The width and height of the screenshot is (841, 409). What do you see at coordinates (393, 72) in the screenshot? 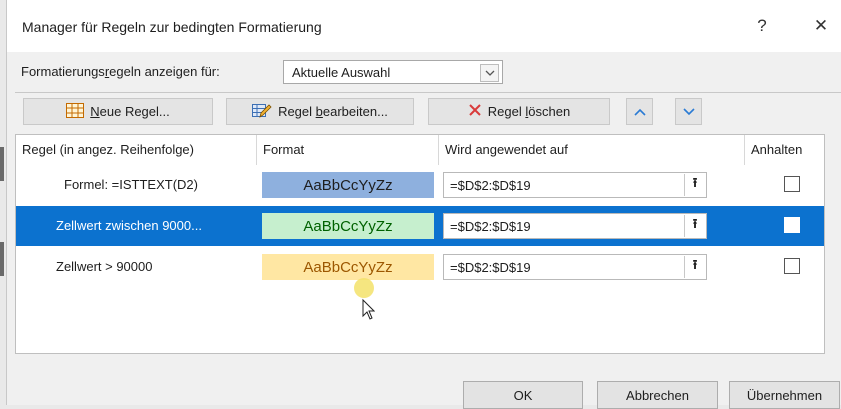
I see `show-rules-for-select: Aktuelle Auswahl` at bounding box center [393, 72].